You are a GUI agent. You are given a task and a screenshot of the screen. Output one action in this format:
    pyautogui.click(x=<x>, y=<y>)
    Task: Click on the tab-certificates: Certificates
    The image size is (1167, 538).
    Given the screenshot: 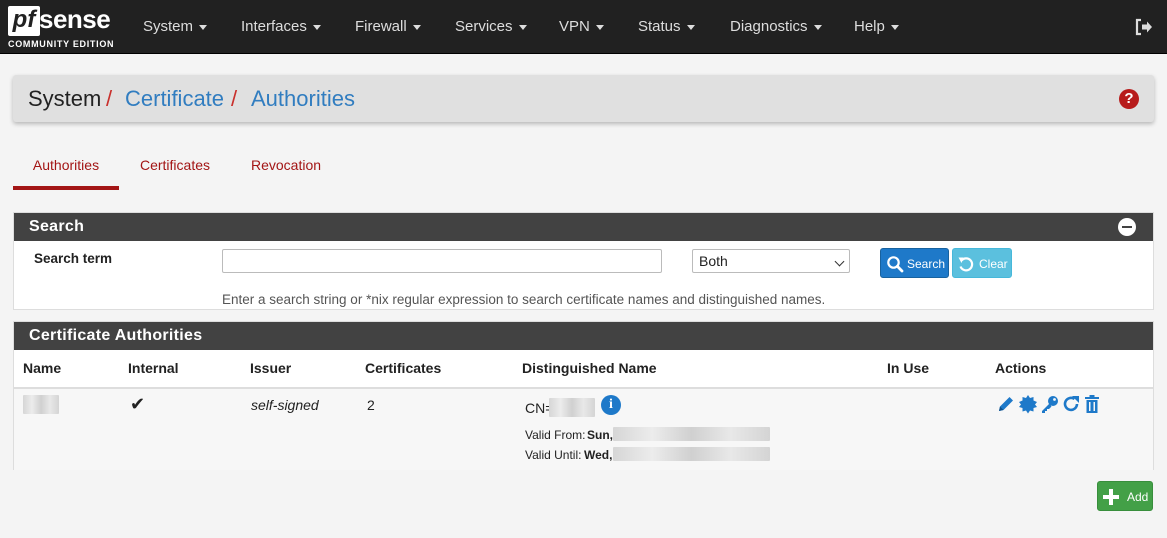 What is the action you would take?
    pyautogui.click(x=175, y=173)
    